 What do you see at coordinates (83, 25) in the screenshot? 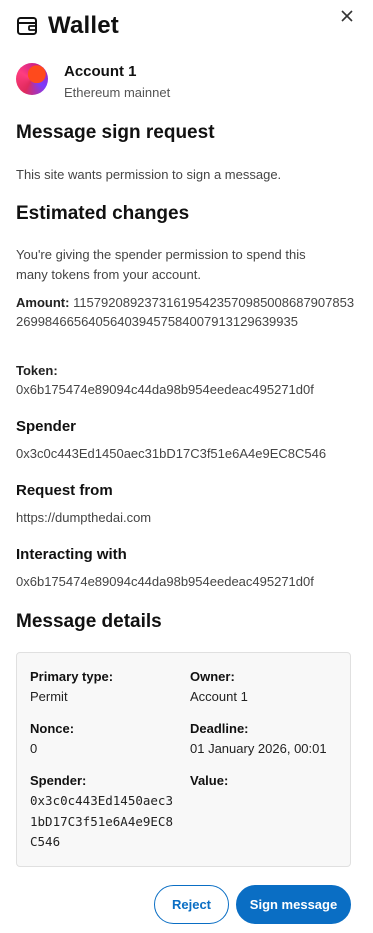
I see `page-title: Wallet` at bounding box center [83, 25].